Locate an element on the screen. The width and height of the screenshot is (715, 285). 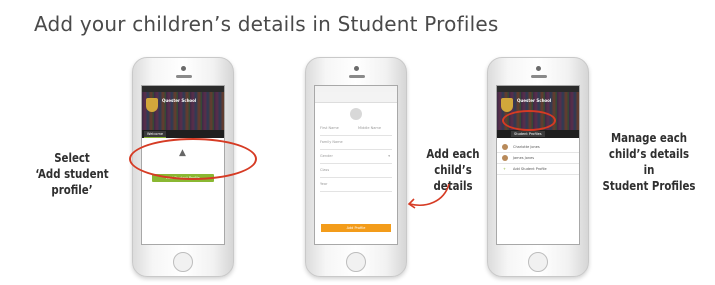
add-student-profile-row: + Add Student Profile is located at coordinates (538, 169).